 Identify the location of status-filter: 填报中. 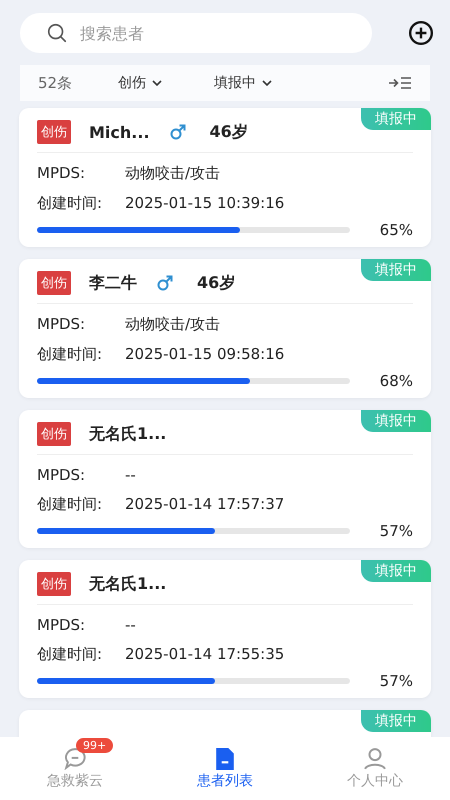
(243, 83).